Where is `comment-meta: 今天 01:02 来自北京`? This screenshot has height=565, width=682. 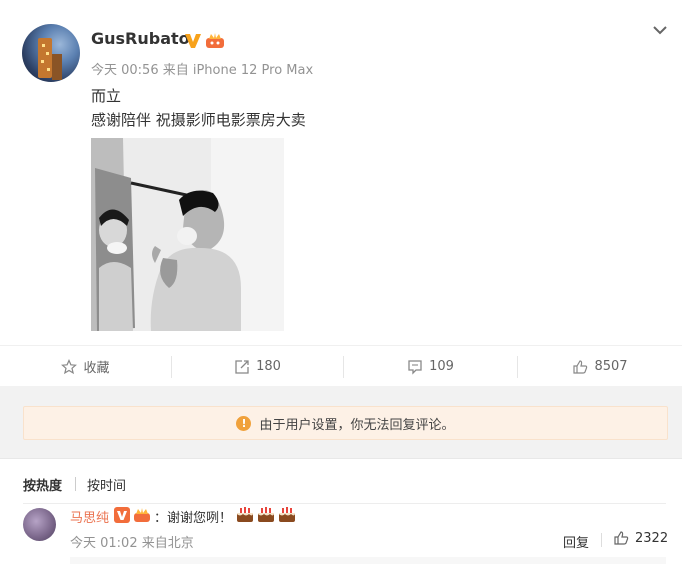
comment-meta: 今天 01:02 来自北京 is located at coordinates (132, 543).